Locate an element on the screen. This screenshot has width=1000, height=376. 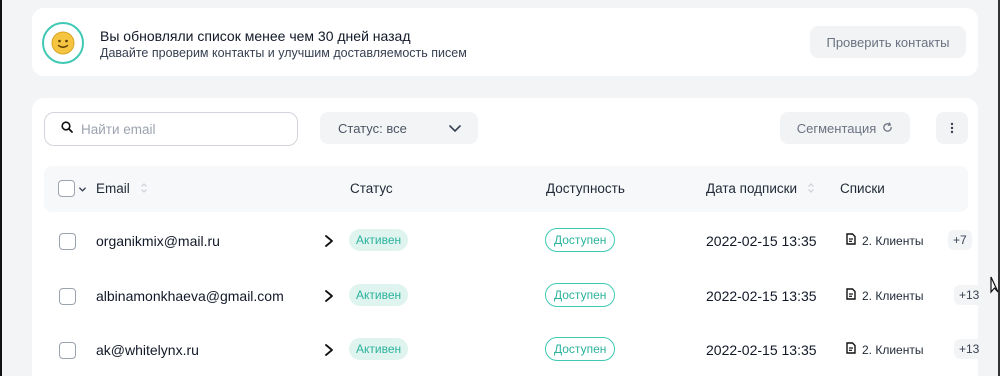
refresh-icon is located at coordinates (887, 128).